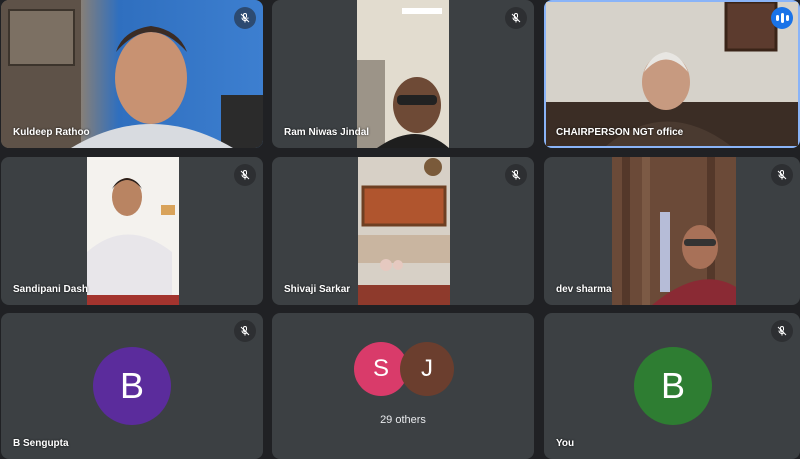 The height and width of the screenshot is (459, 800). Describe the element at coordinates (620, 132) in the screenshot. I see `participant-name: CHAIRPERSON NGT office` at that location.